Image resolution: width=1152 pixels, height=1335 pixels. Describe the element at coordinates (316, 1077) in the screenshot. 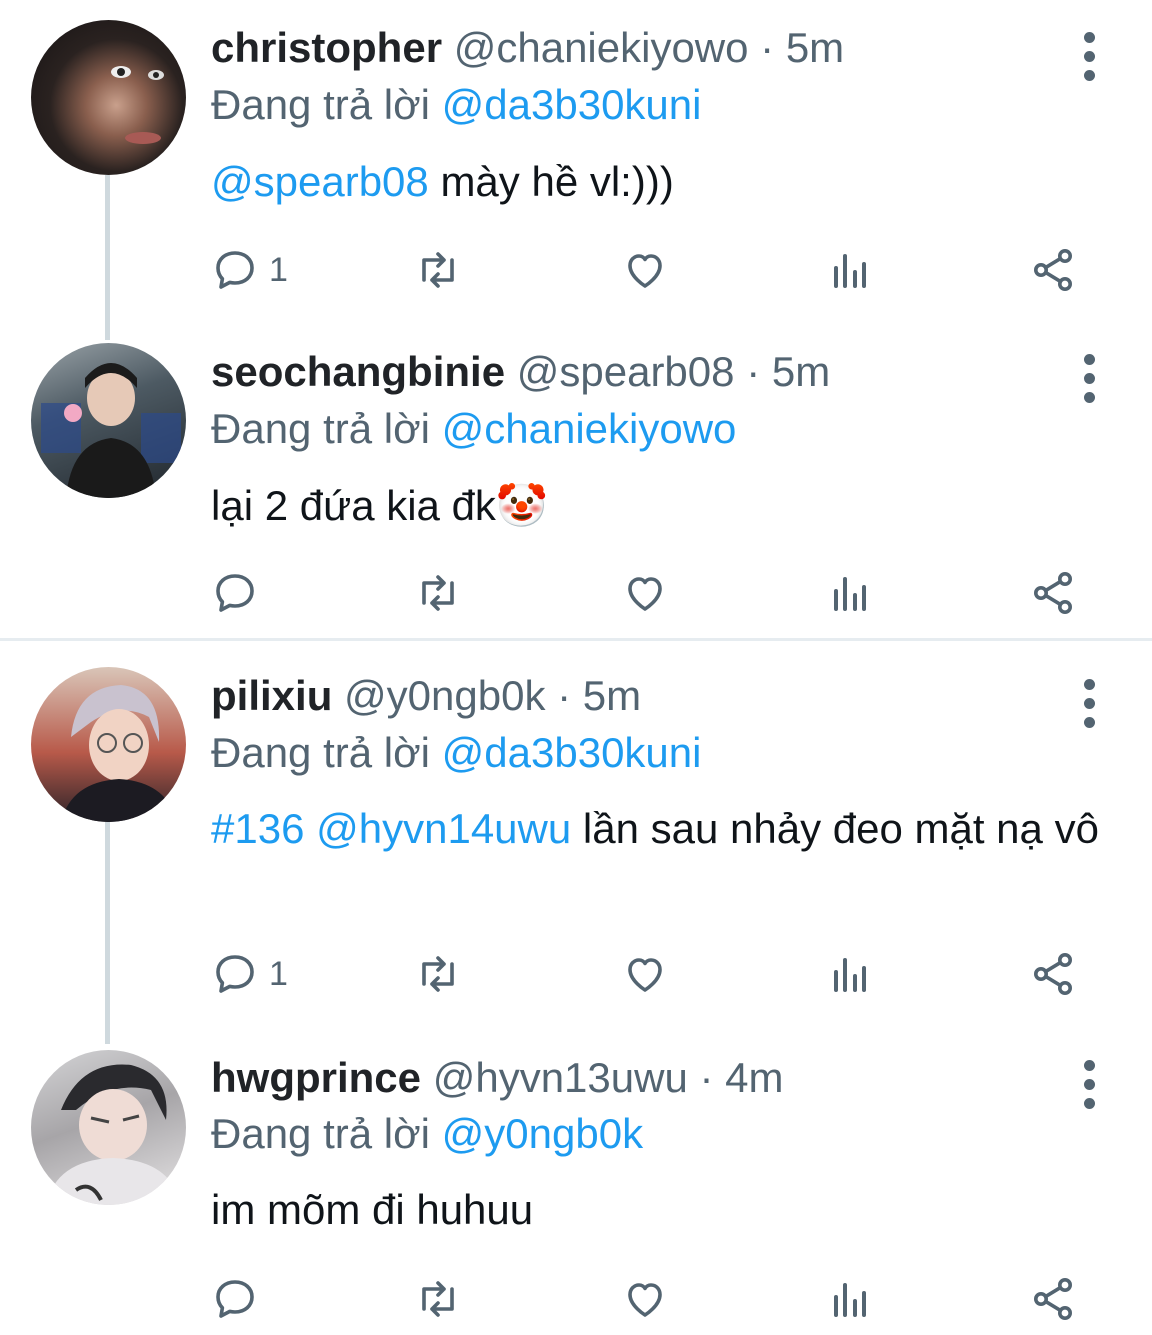

I see `display-name: hwgprince` at that location.